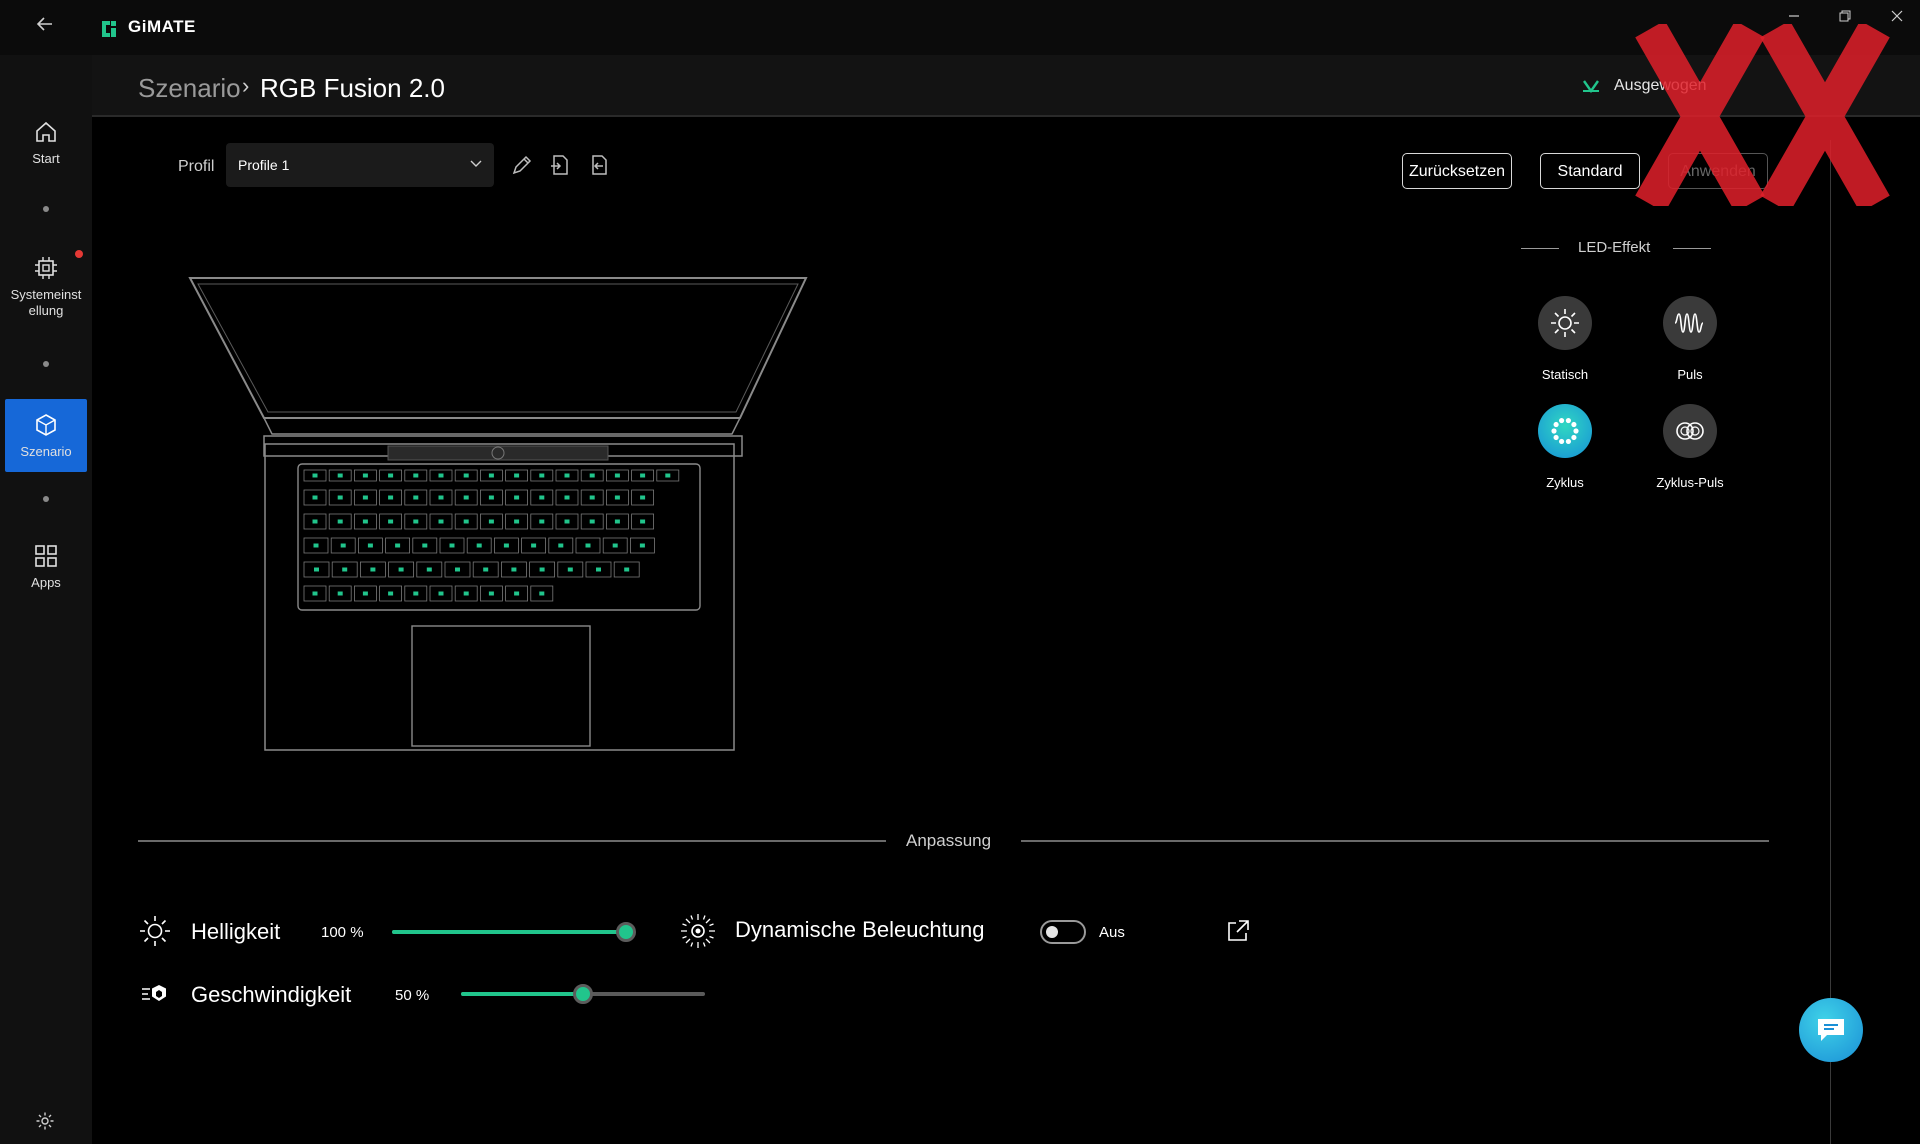 The height and width of the screenshot is (1144, 1920). I want to click on scrollbar-track, so click(1830, 642).